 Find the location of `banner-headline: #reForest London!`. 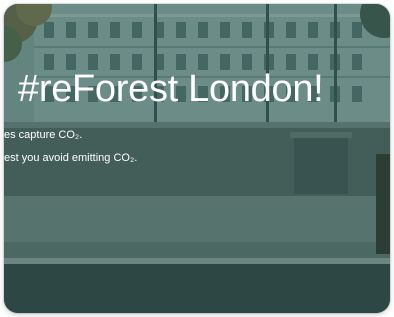

banner-headline: #reForest London! is located at coordinates (171, 89).